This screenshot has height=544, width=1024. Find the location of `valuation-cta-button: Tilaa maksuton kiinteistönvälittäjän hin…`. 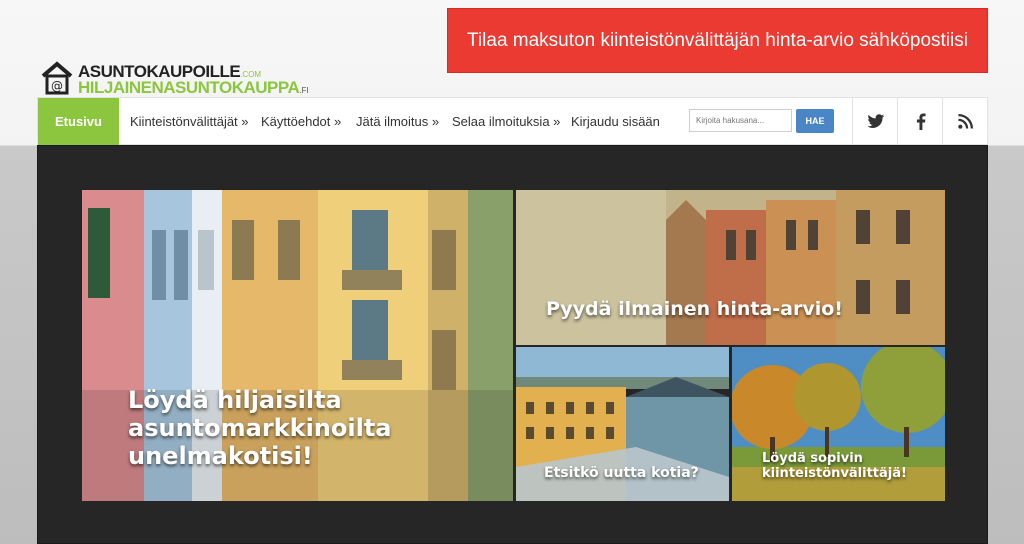

valuation-cta-button: Tilaa maksuton kiinteistönvälittäjän hin… is located at coordinates (717, 40).